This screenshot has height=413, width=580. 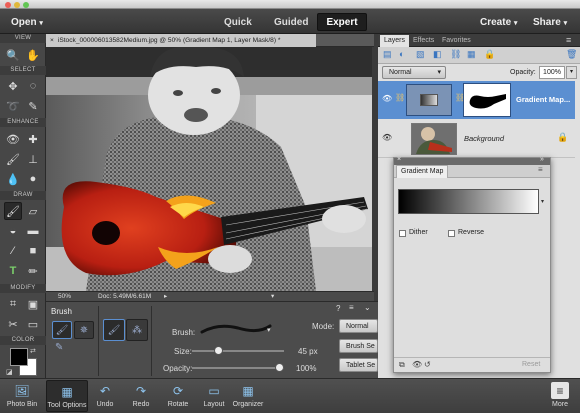 What do you see at coordinates (33, 231) in the screenshot?
I see `gradient-tool-icon: ▬` at bounding box center [33, 231].